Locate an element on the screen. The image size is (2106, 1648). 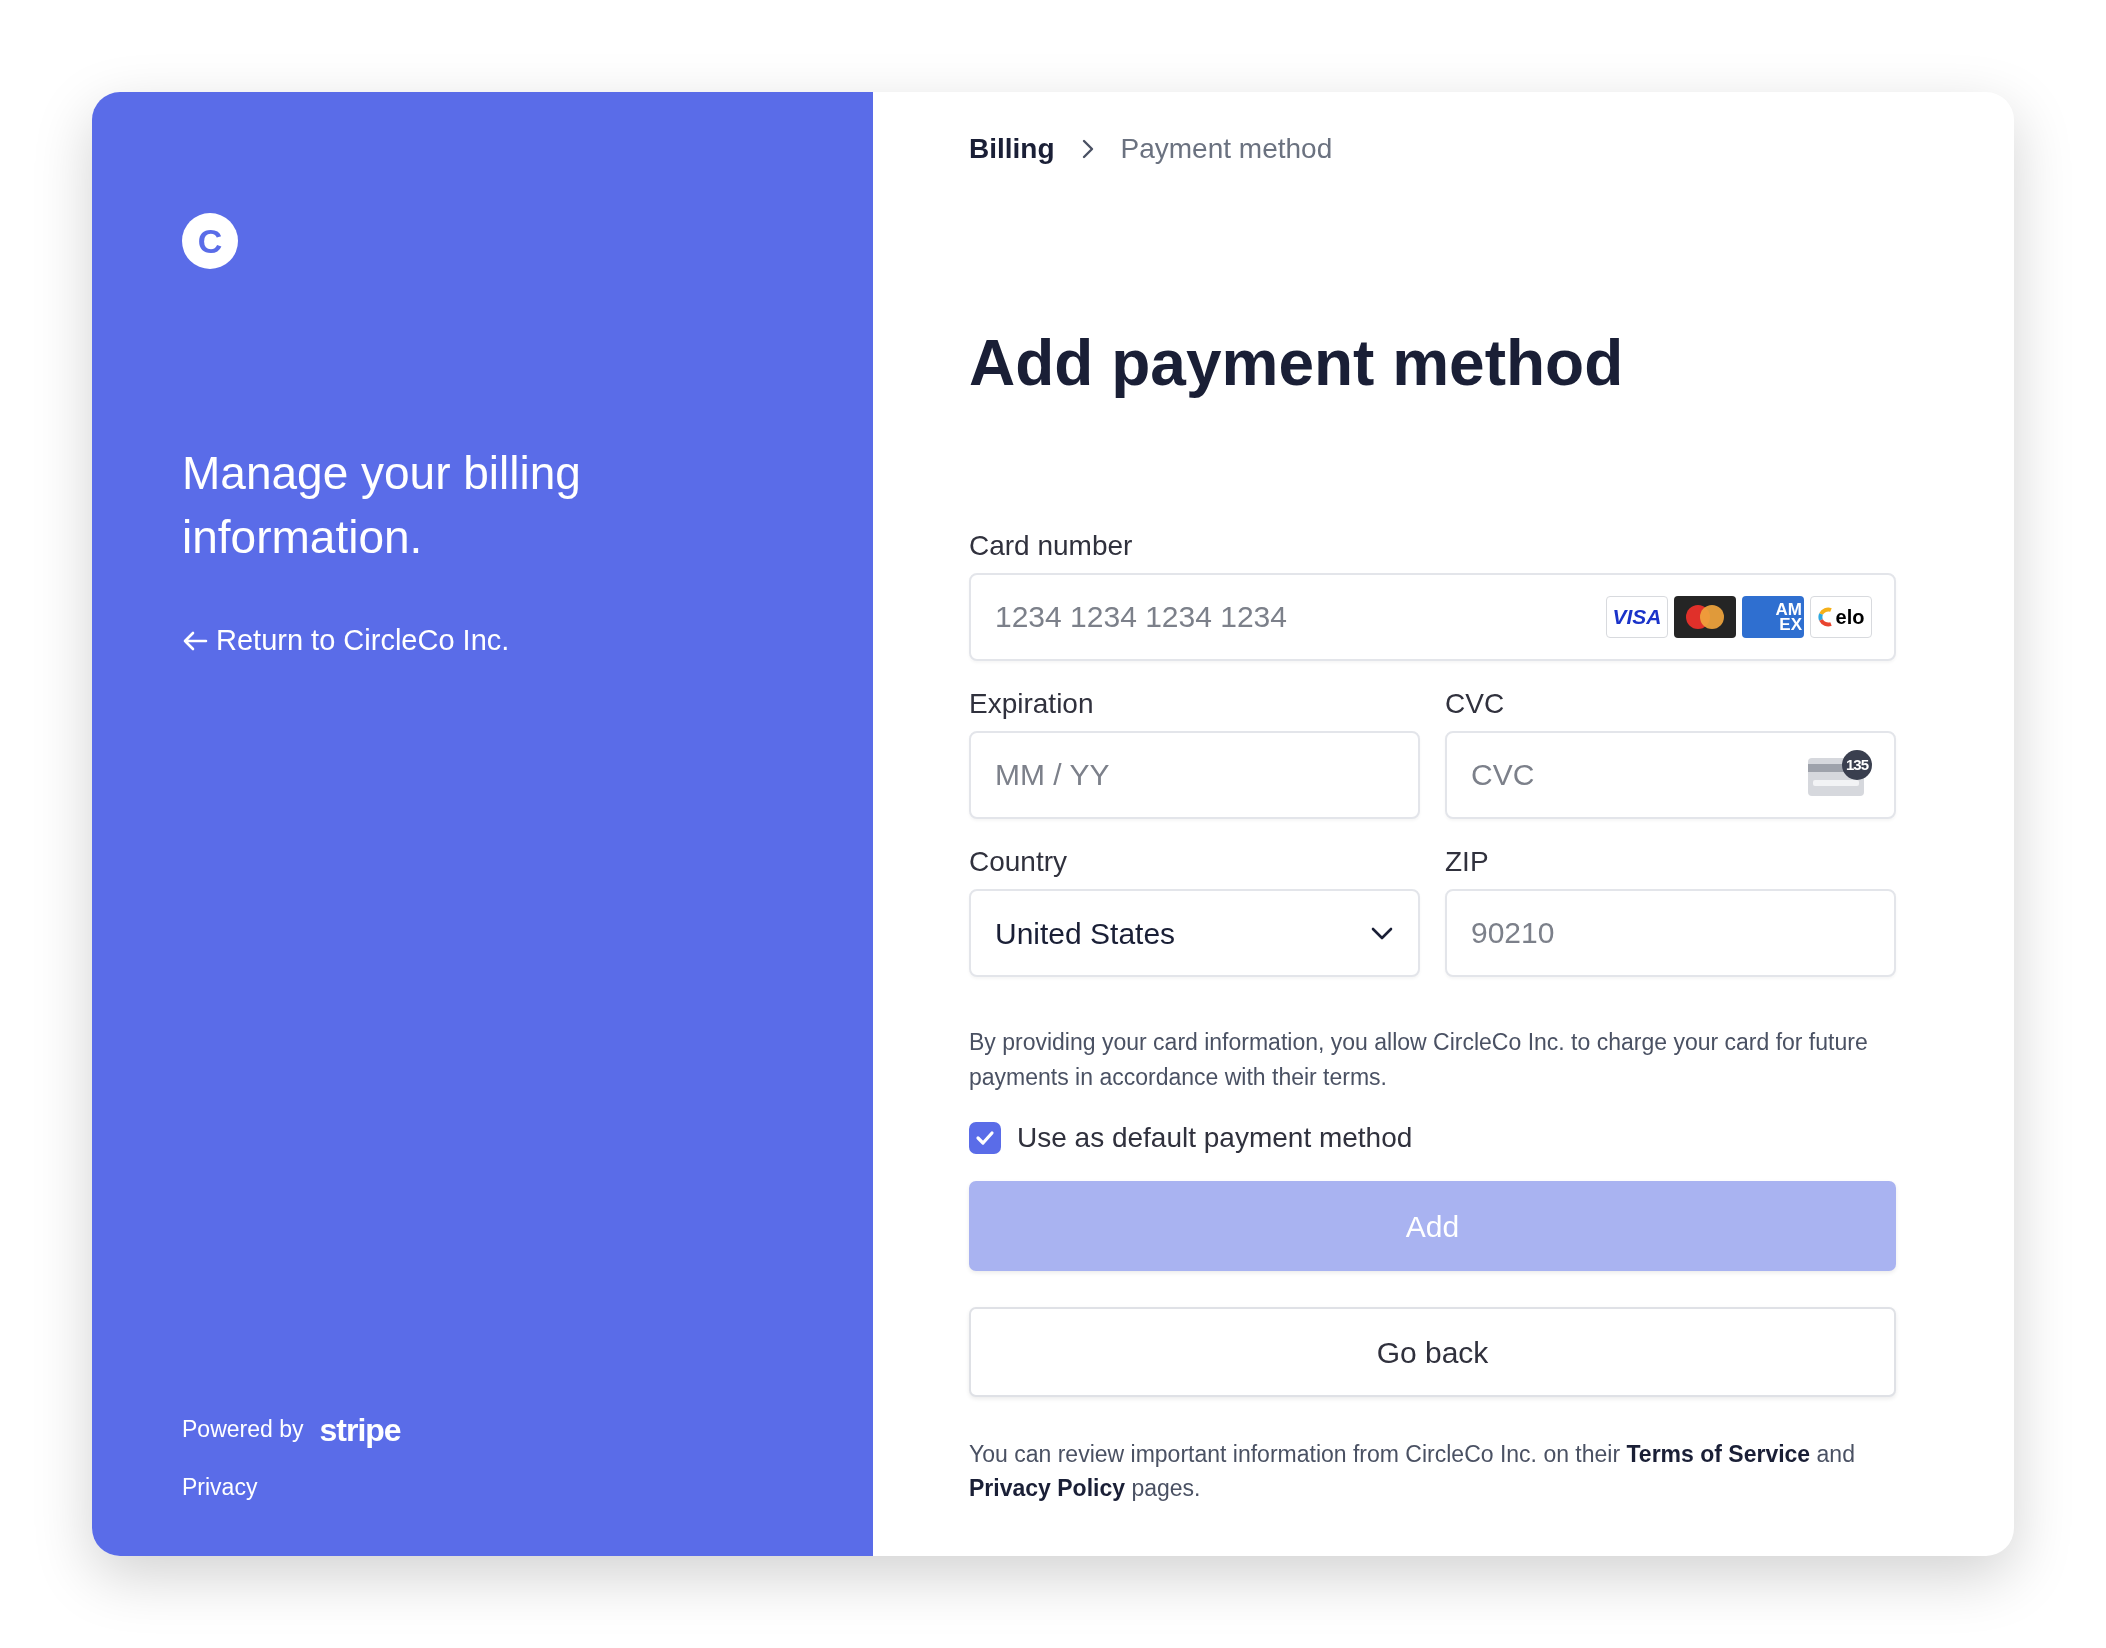
logo-icon: C is located at coordinates (210, 241).